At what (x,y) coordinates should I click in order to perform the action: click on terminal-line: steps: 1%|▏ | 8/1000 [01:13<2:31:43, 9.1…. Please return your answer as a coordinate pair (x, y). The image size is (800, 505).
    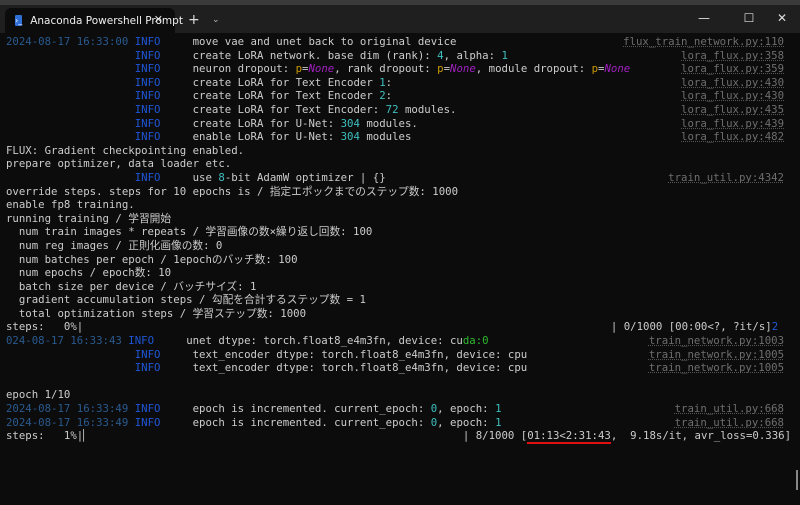
    Looking at the image, I should click on (398, 437).